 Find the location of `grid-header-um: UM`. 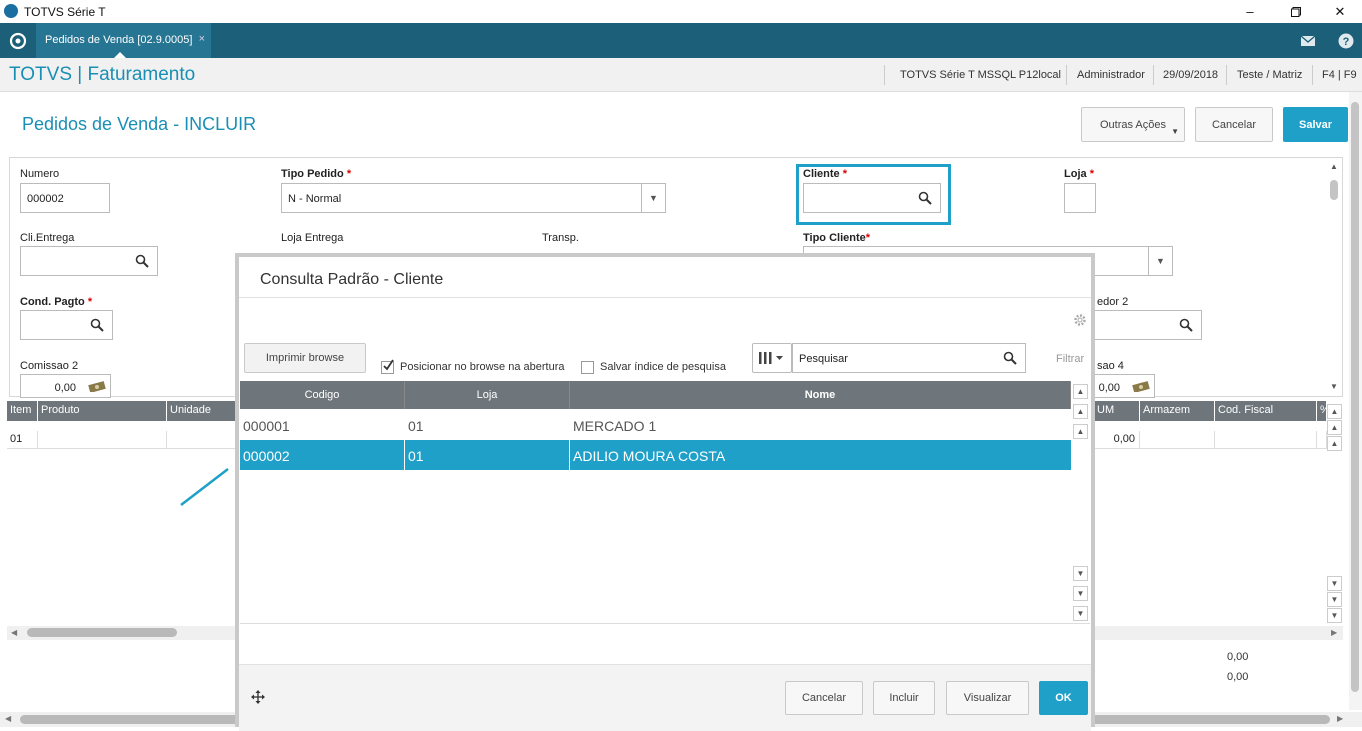

grid-header-um: UM is located at coordinates (1117, 411).